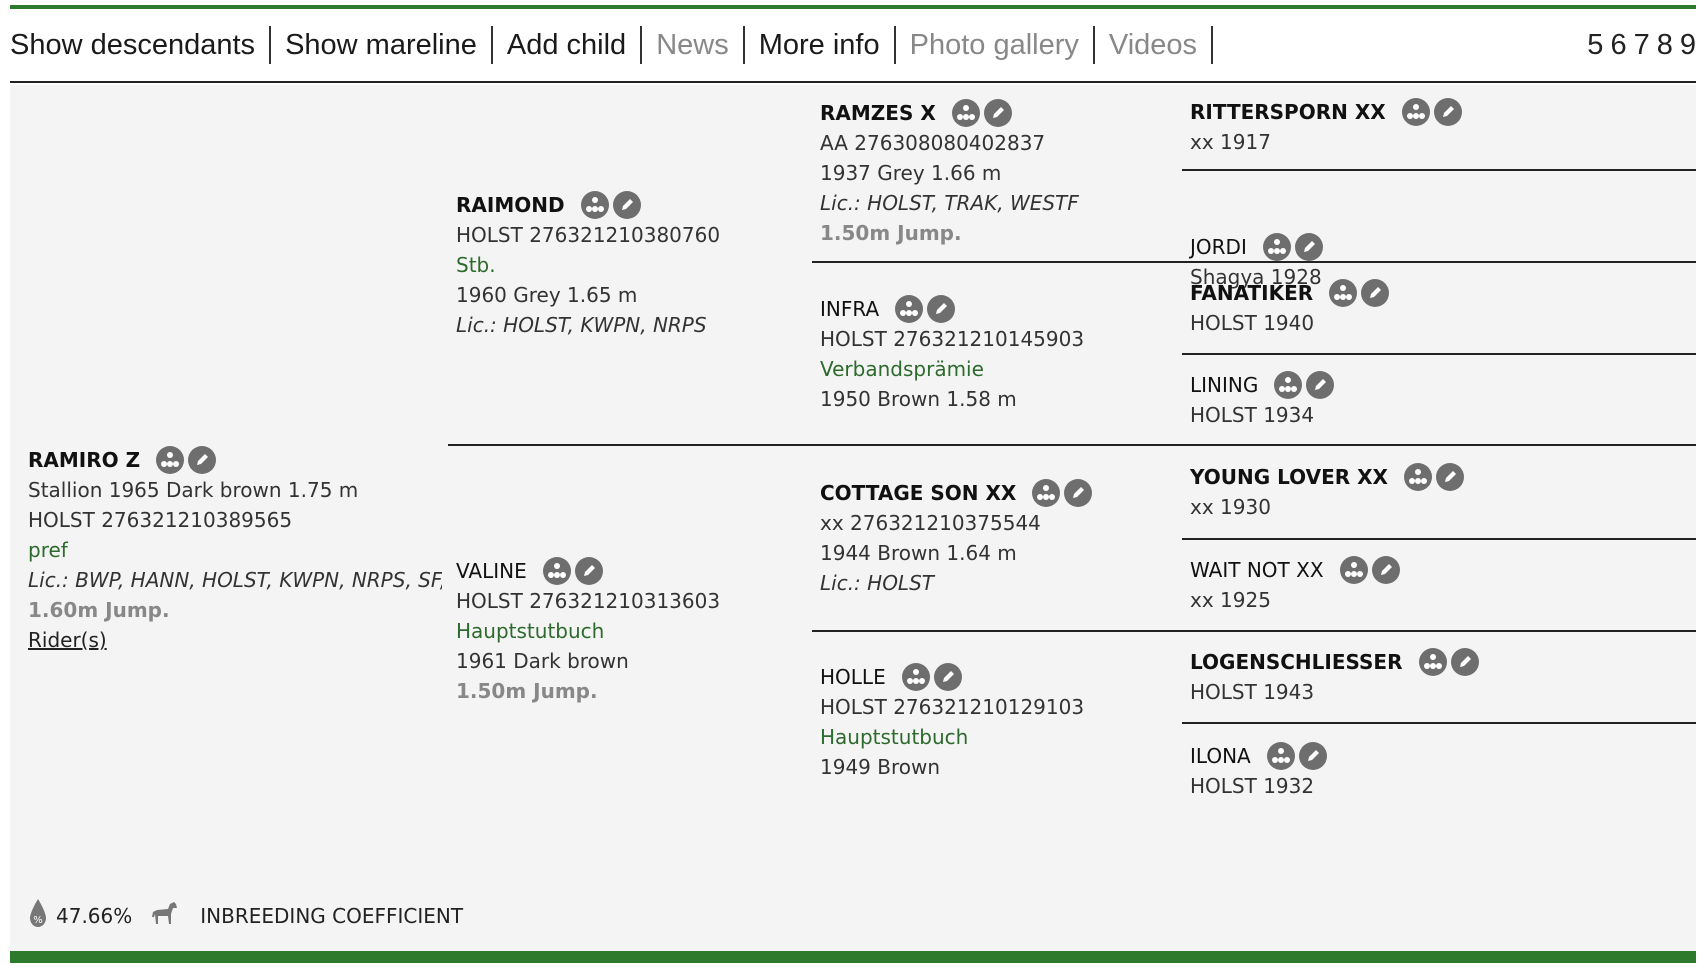 This screenshot has width=1702, height=966. I want to click on dam-name: VALINE, so click(491, 571).